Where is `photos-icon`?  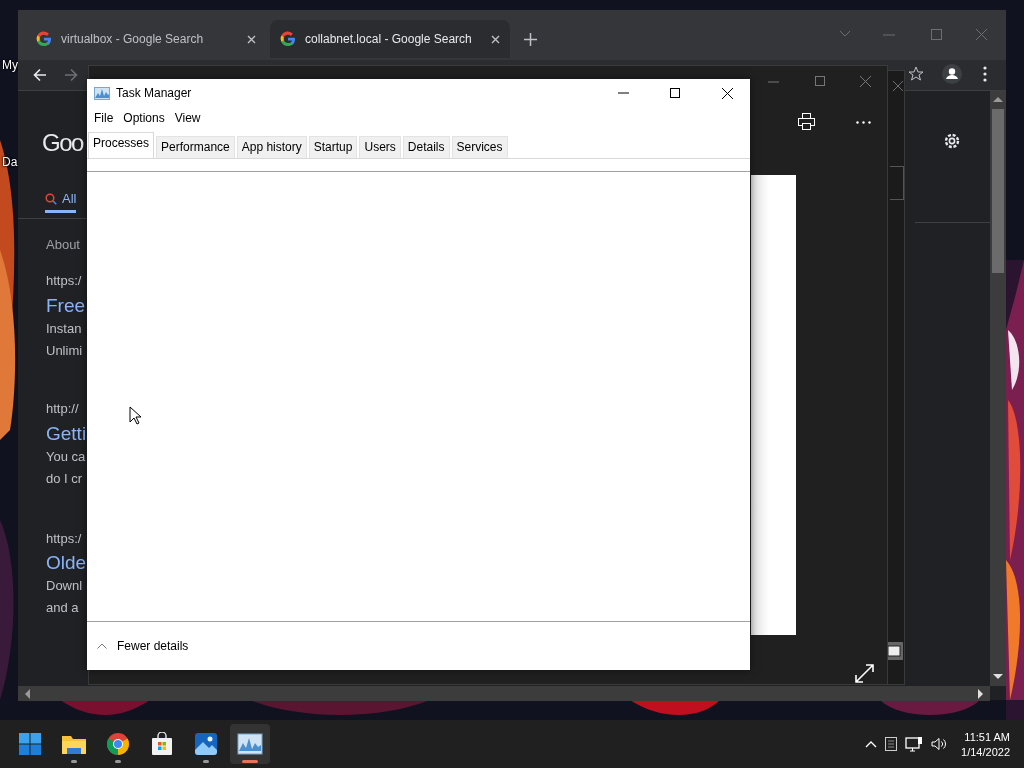
photos-icon is located at coordinates (206, 744).